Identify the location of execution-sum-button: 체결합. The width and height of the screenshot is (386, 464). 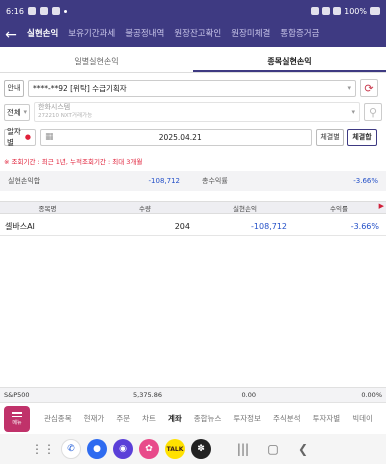
(362, 137).